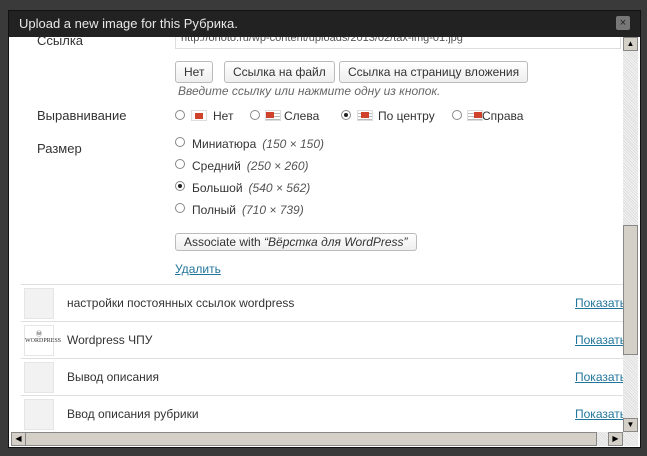  Describe the element at coordinates (180, 208) in the screenshot. I see `size-full-radio` at that location.